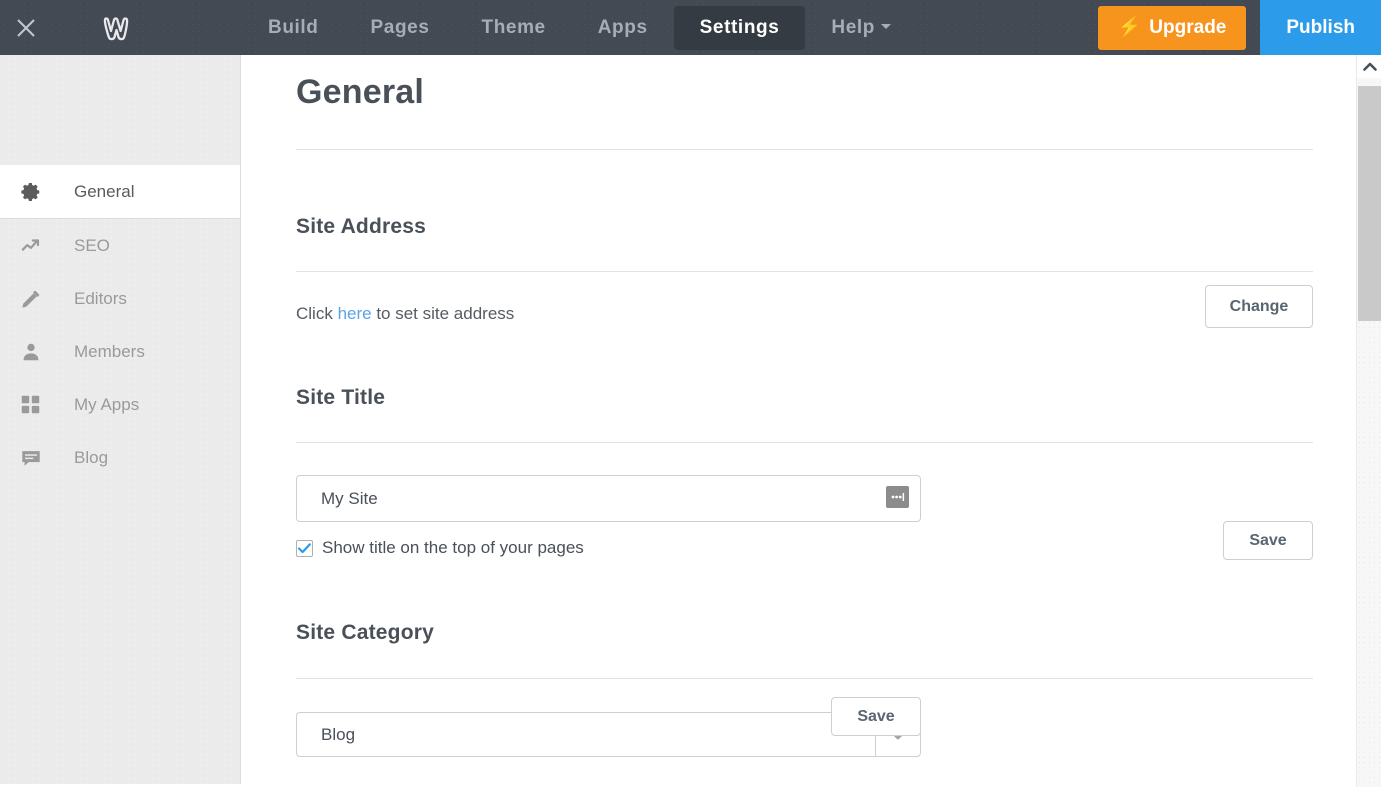  I want to click on gear-icon, so click(37, 192).